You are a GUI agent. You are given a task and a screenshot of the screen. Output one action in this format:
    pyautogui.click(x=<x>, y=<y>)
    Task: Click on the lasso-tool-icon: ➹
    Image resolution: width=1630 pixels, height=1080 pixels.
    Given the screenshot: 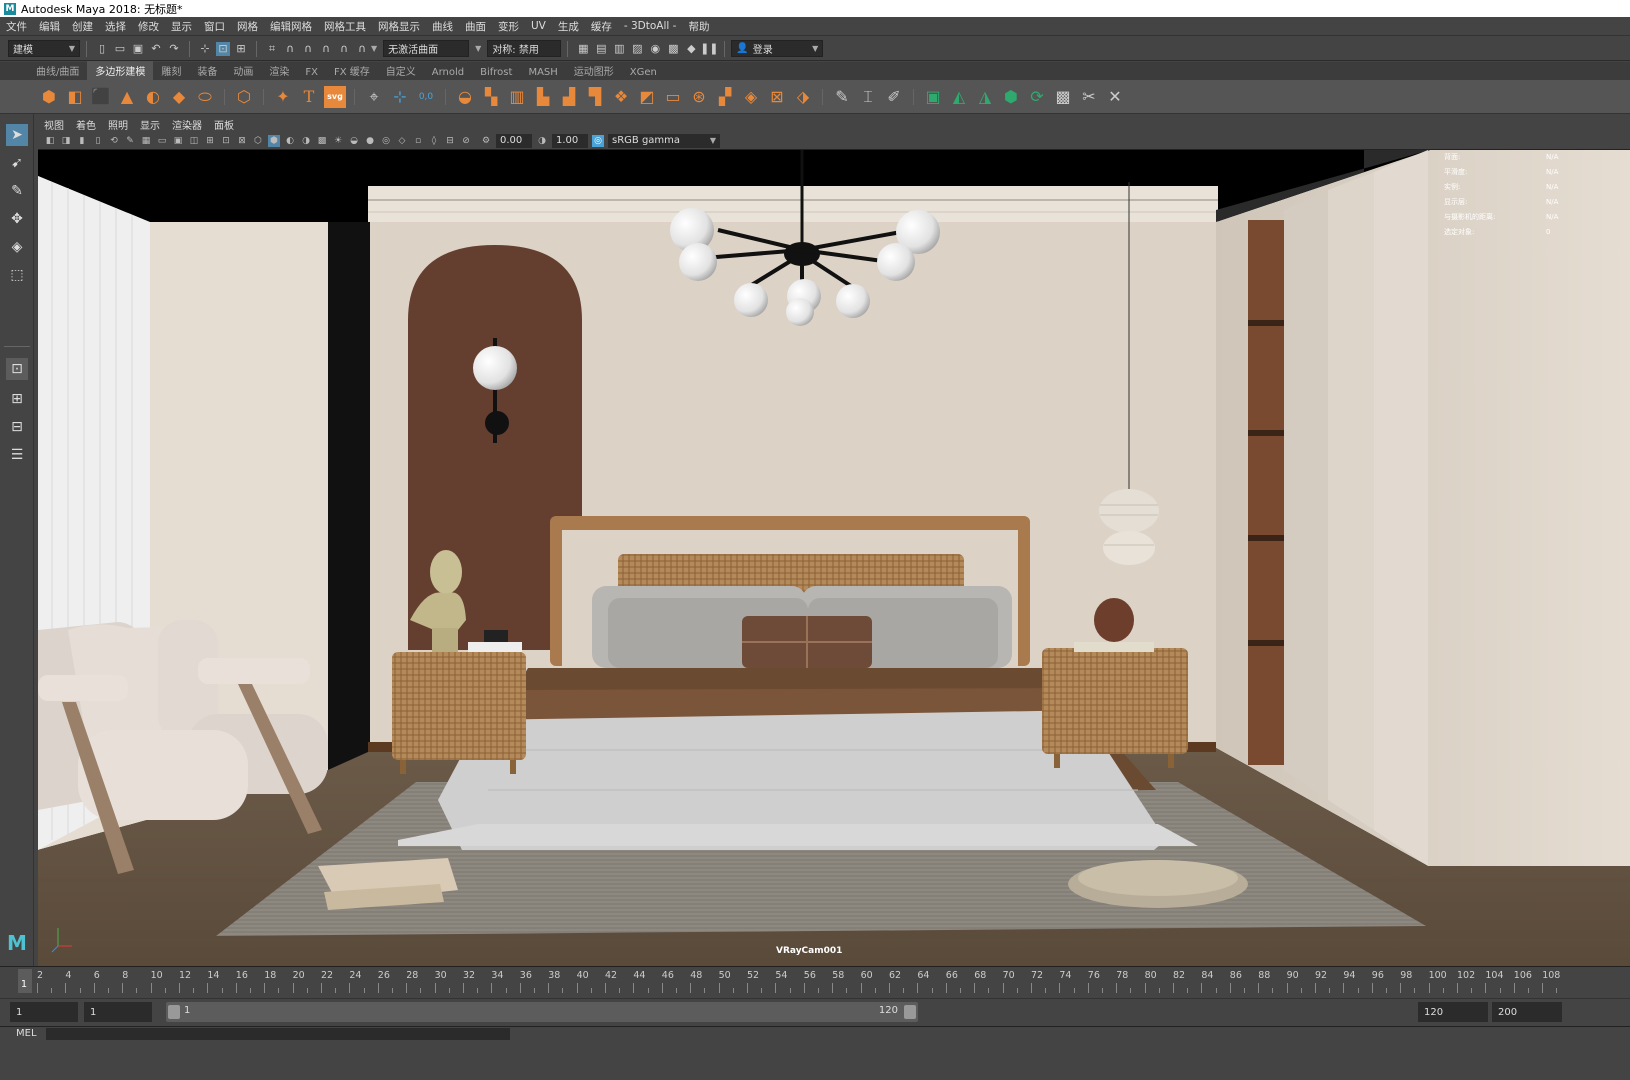 What is the action you would take?
    pyautogui.click(x=17, y=163)
    